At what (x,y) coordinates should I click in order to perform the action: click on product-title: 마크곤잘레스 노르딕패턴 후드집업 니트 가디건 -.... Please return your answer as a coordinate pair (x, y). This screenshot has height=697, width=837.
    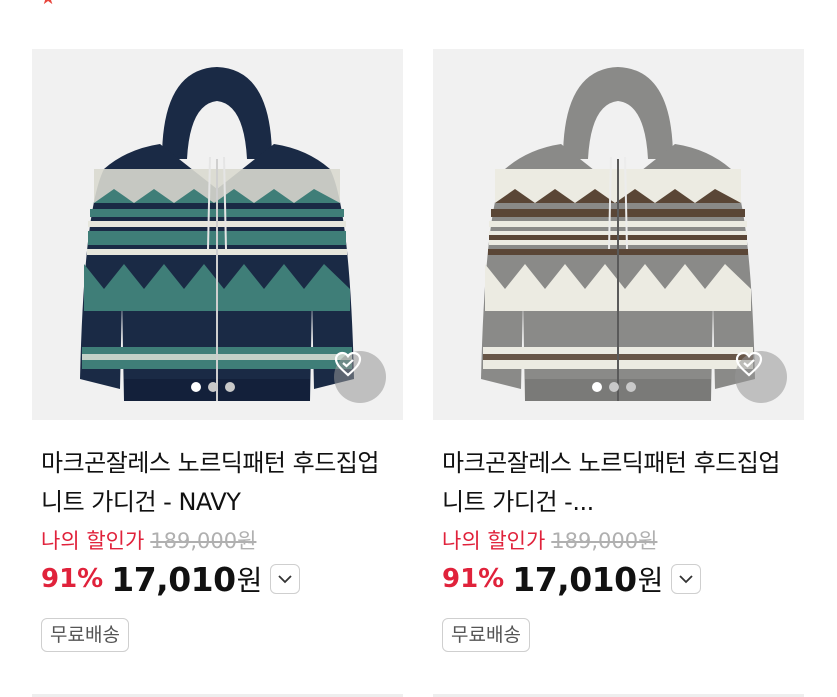
    Looking at the image, I should click on (619, 483).